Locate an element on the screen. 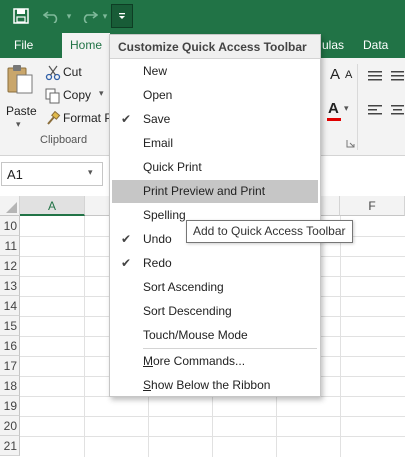 The height and width of the screenshot is (457, 405). menu-item-print-preview: Print Preview and Print is located at coordinates (215, 191).